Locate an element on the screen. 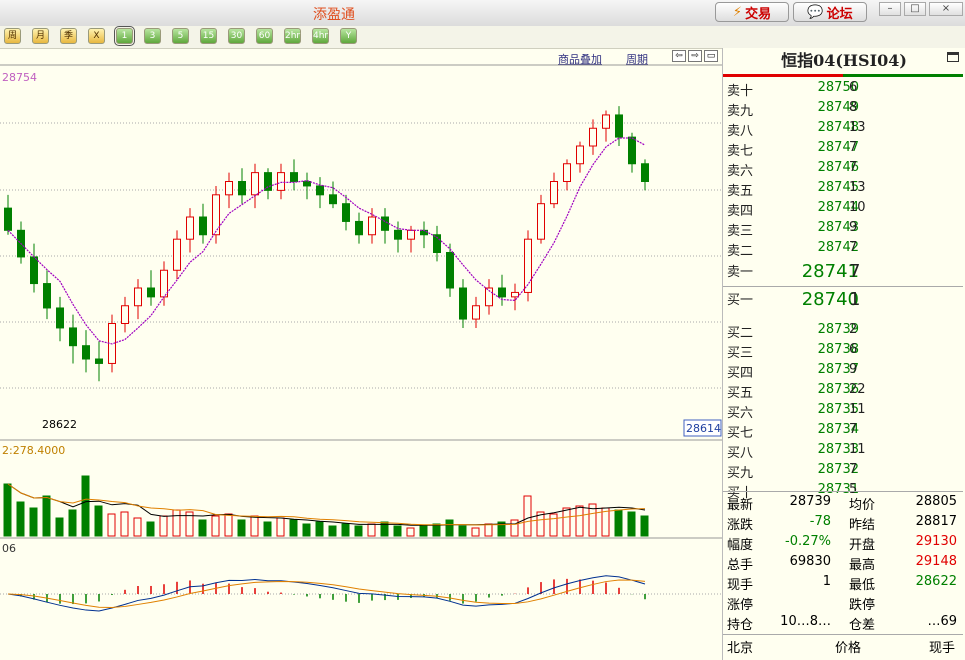 Image resolution: width=965 pixels, height=660 pixels. interval-button-60: 60 is located at coordinates (264, 36).